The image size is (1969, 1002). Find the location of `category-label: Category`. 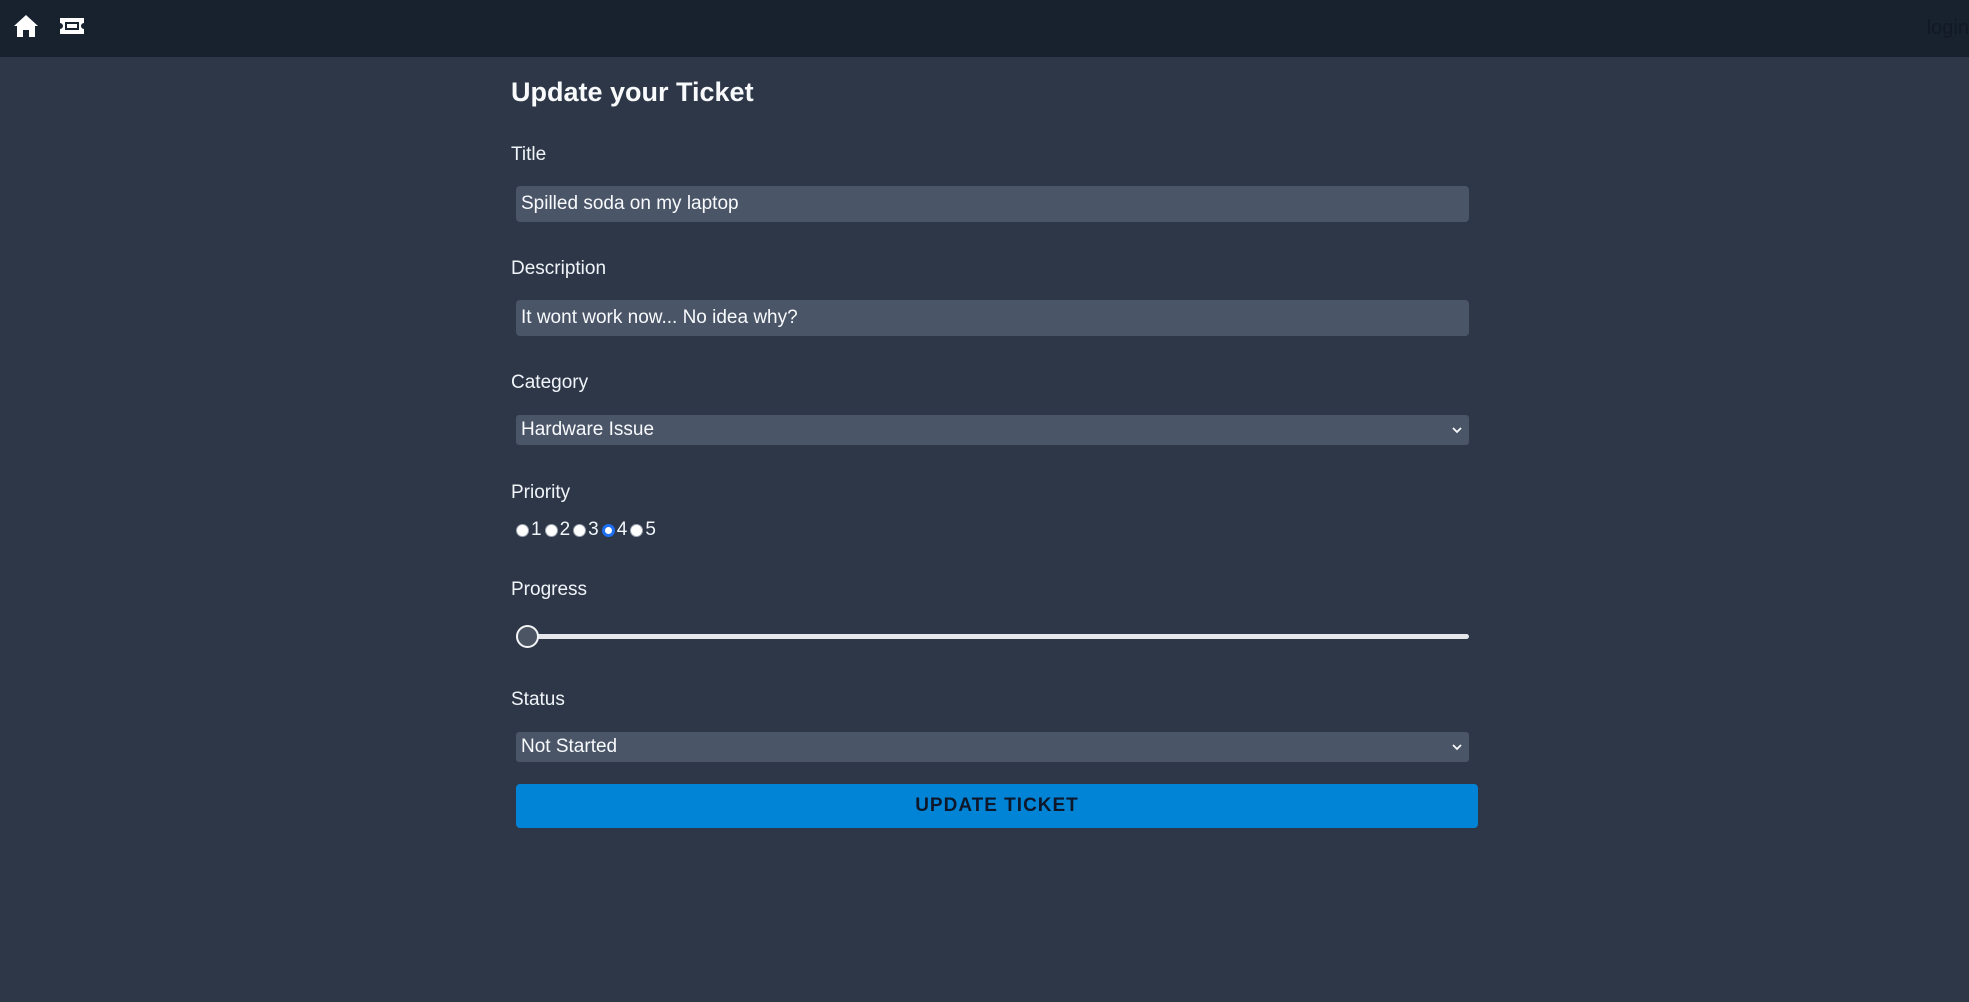

category-label: Category is located at coordinates (550, 382).